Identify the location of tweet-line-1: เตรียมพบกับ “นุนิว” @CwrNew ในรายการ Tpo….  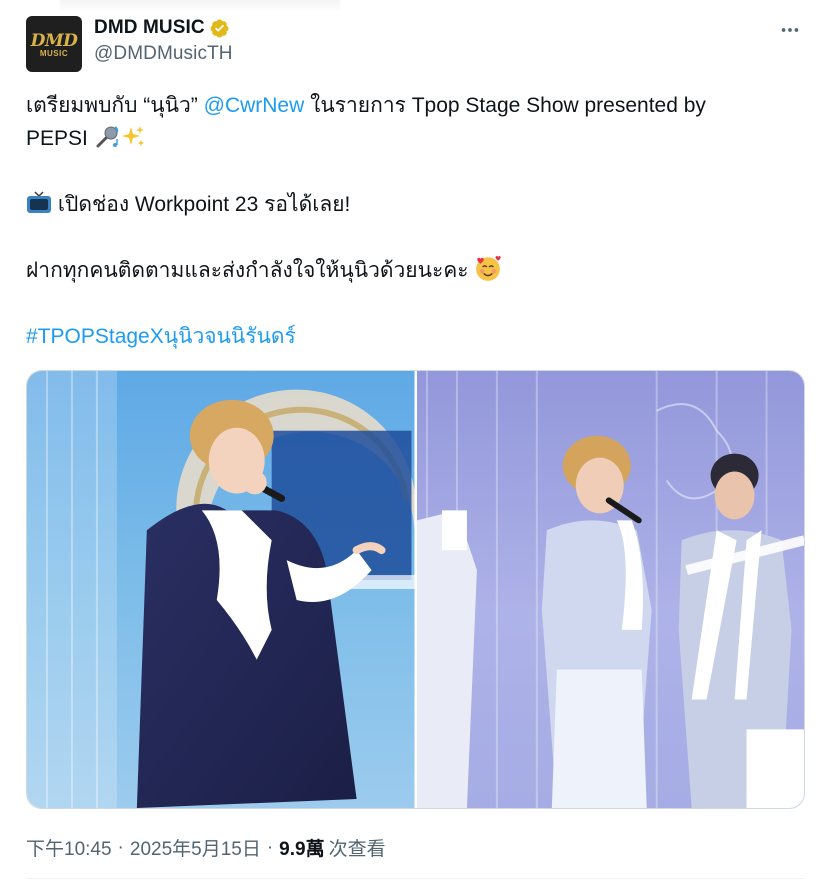
(412, 105).